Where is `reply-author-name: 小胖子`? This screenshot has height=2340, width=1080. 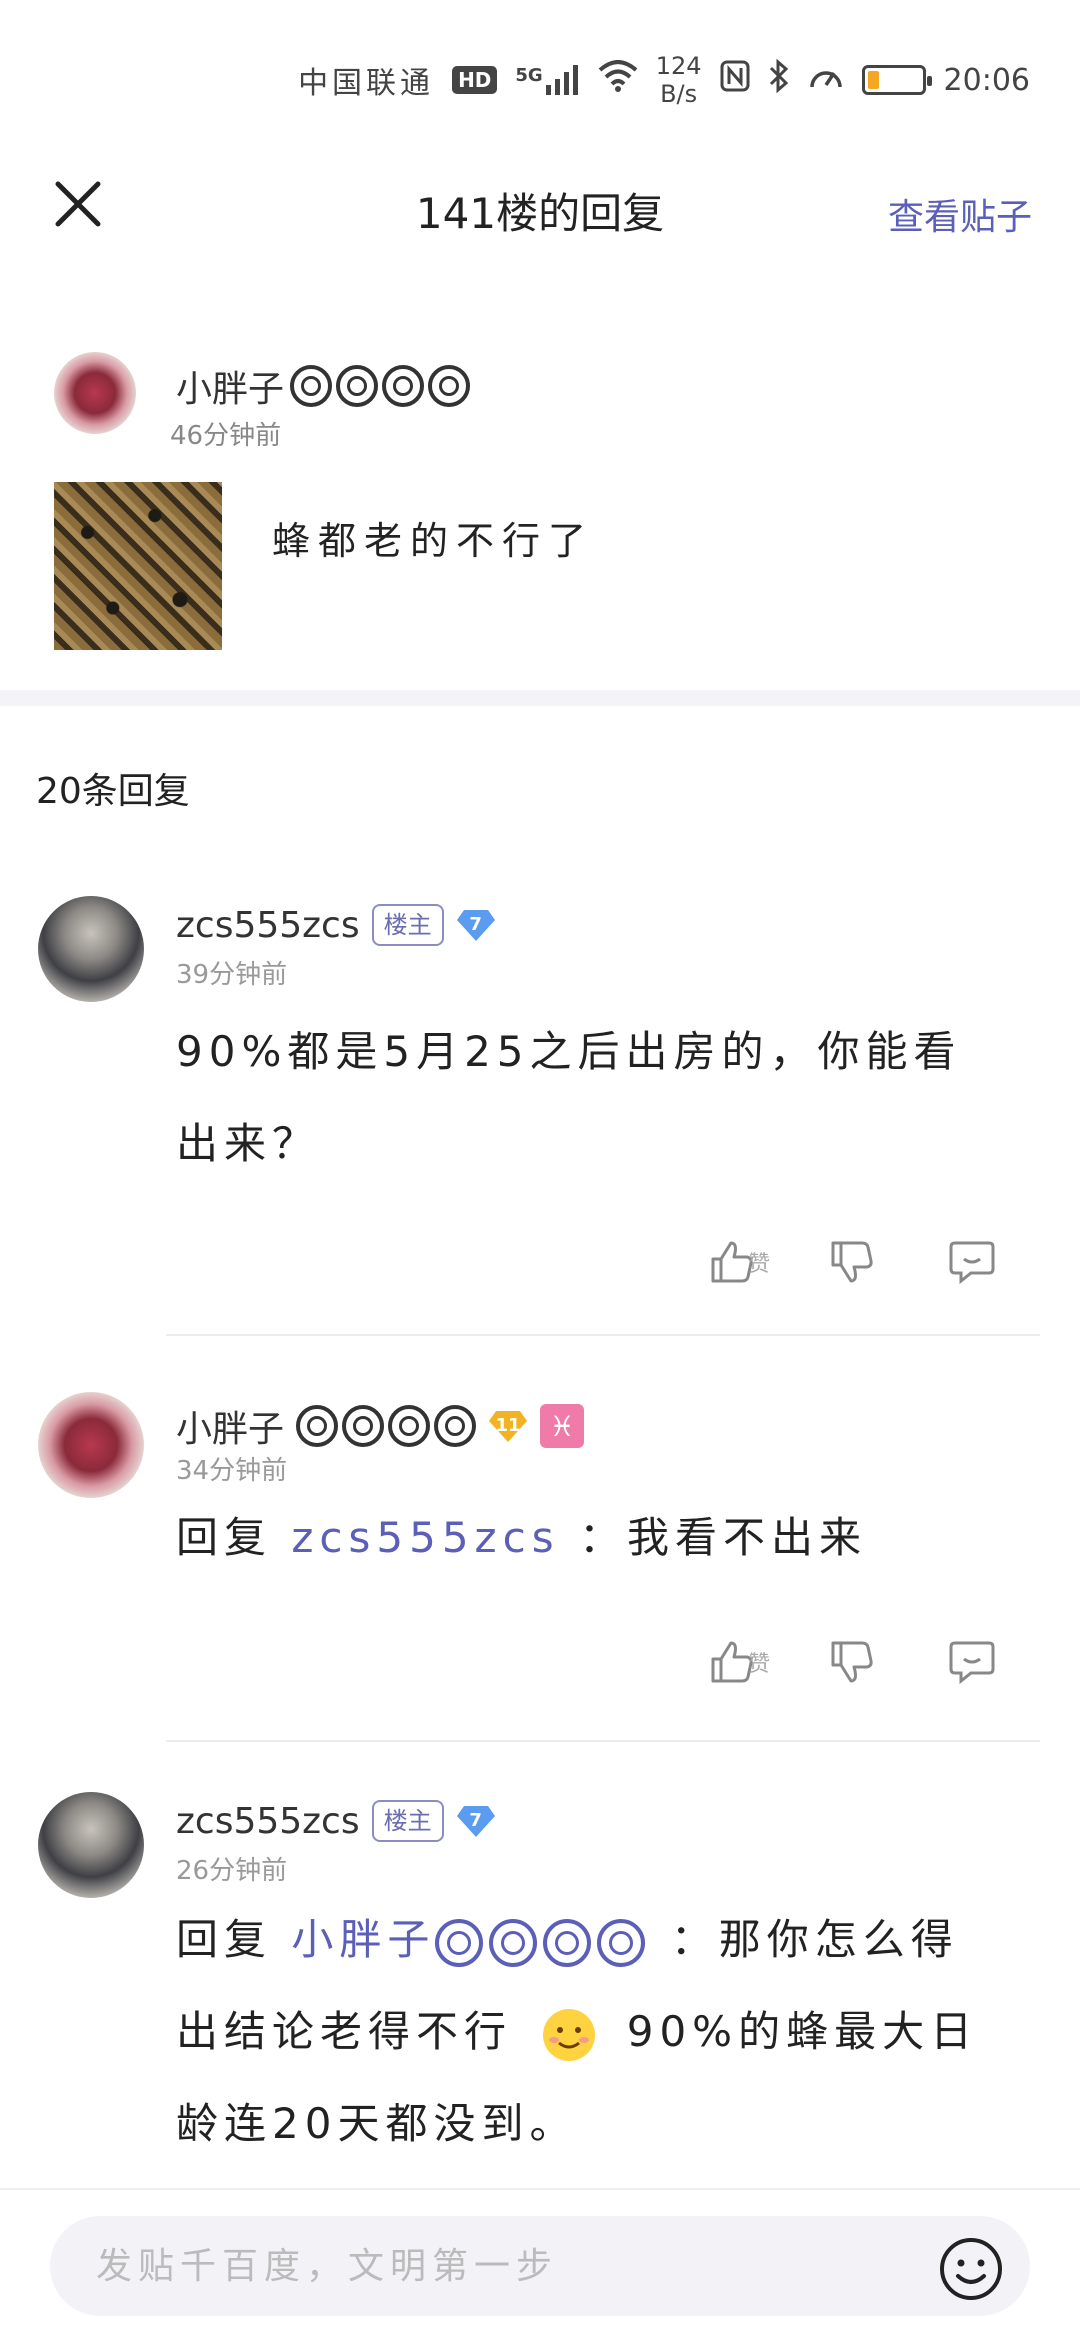
reply-author-name: 小胖子 is located at coordinates (230, 1426).